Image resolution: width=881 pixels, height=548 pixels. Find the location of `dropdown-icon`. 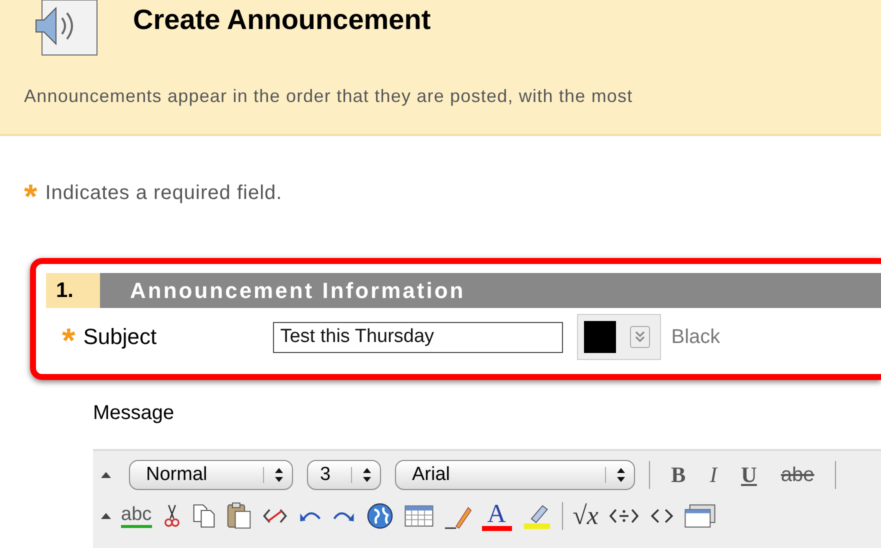

dropdown-icon is located at coordinates (640, 337).